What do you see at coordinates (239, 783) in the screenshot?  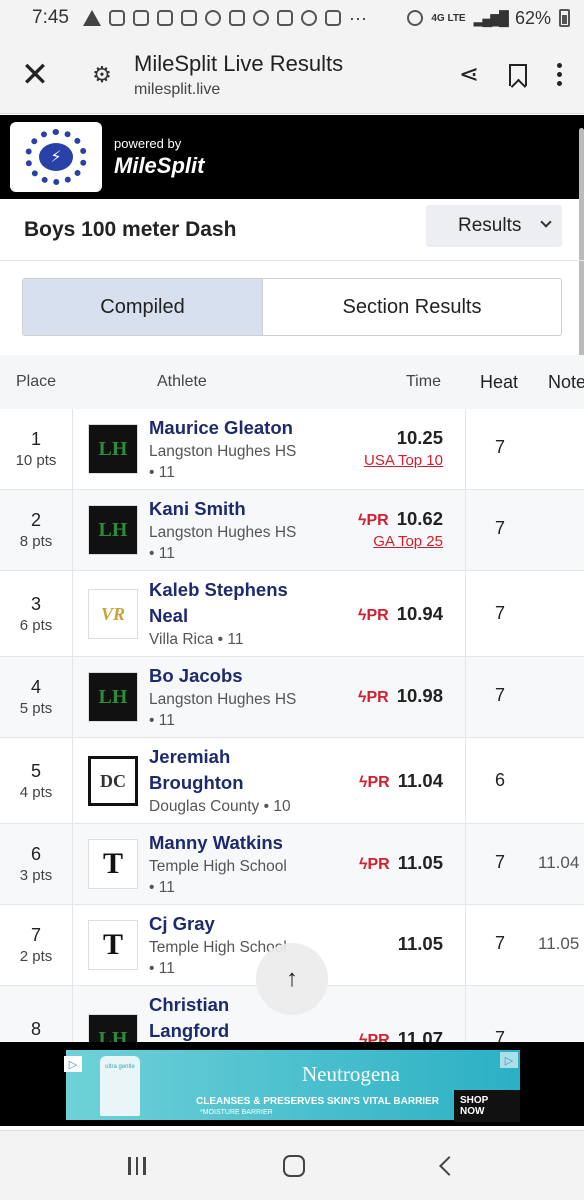 I see `athlete-name-line2: Broughton` at bounding box center [239, 783].